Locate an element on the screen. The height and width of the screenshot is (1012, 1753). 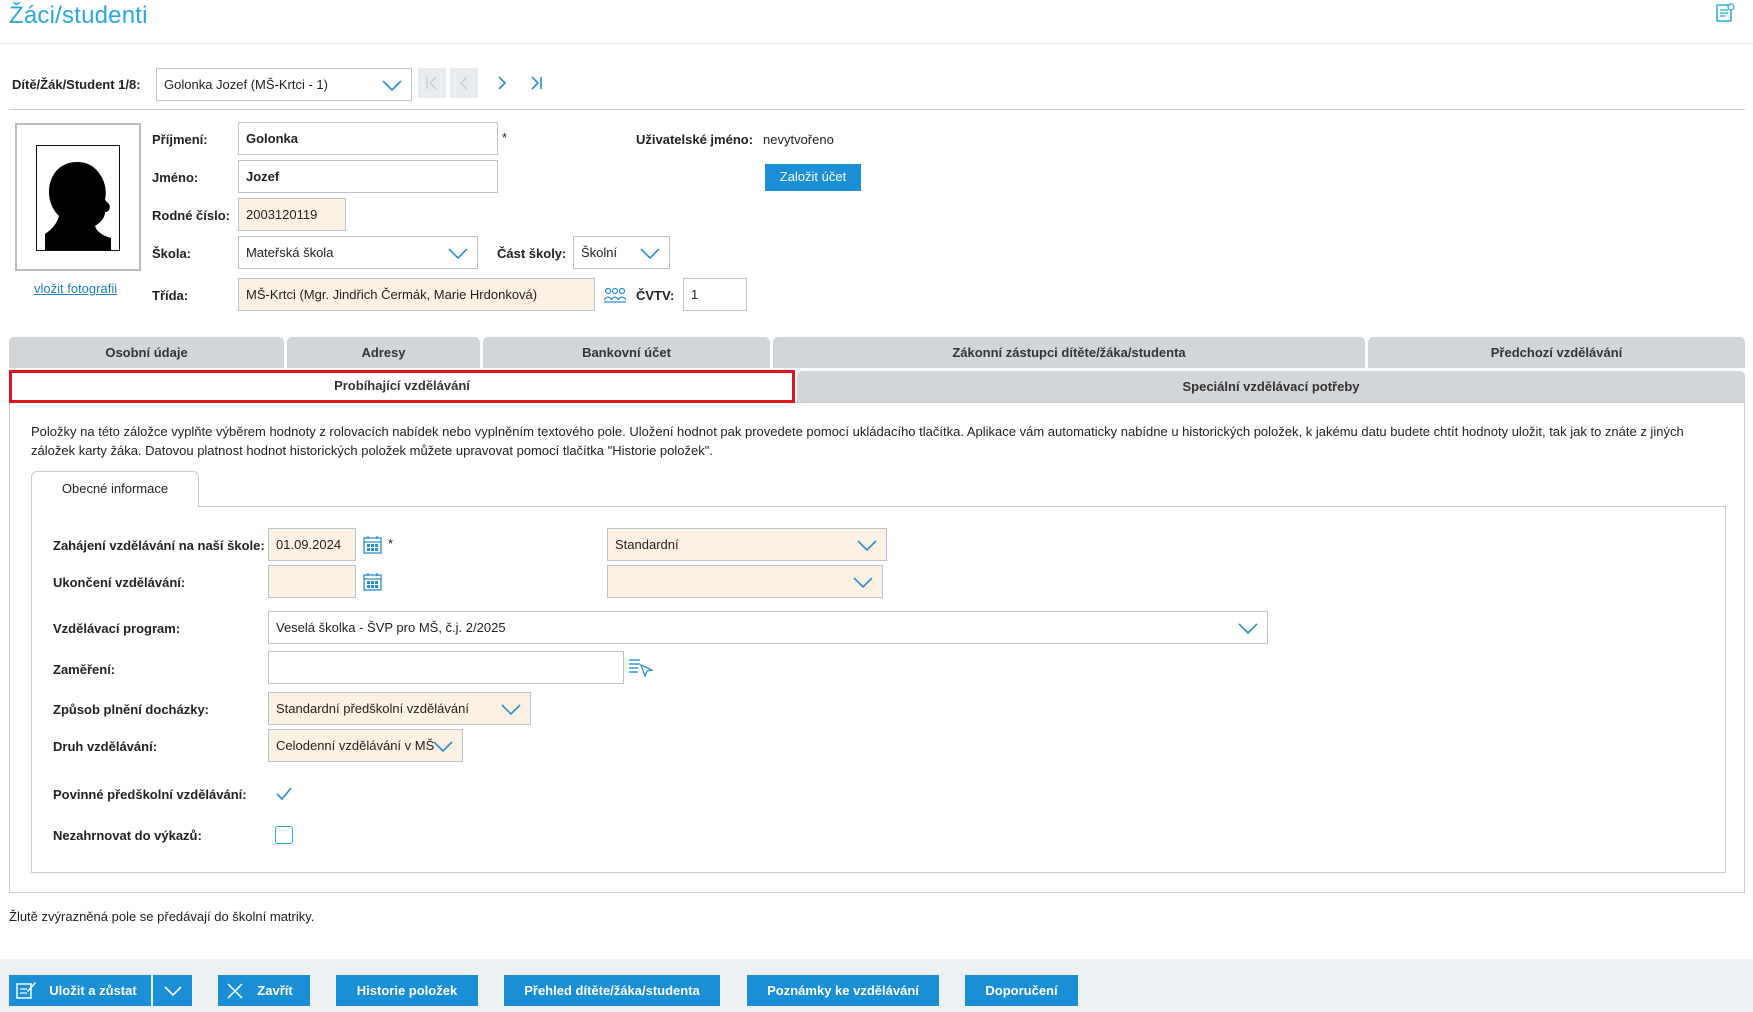
save-and-stay-label: Uložit a zůstat is located at coordinates (93, 990).